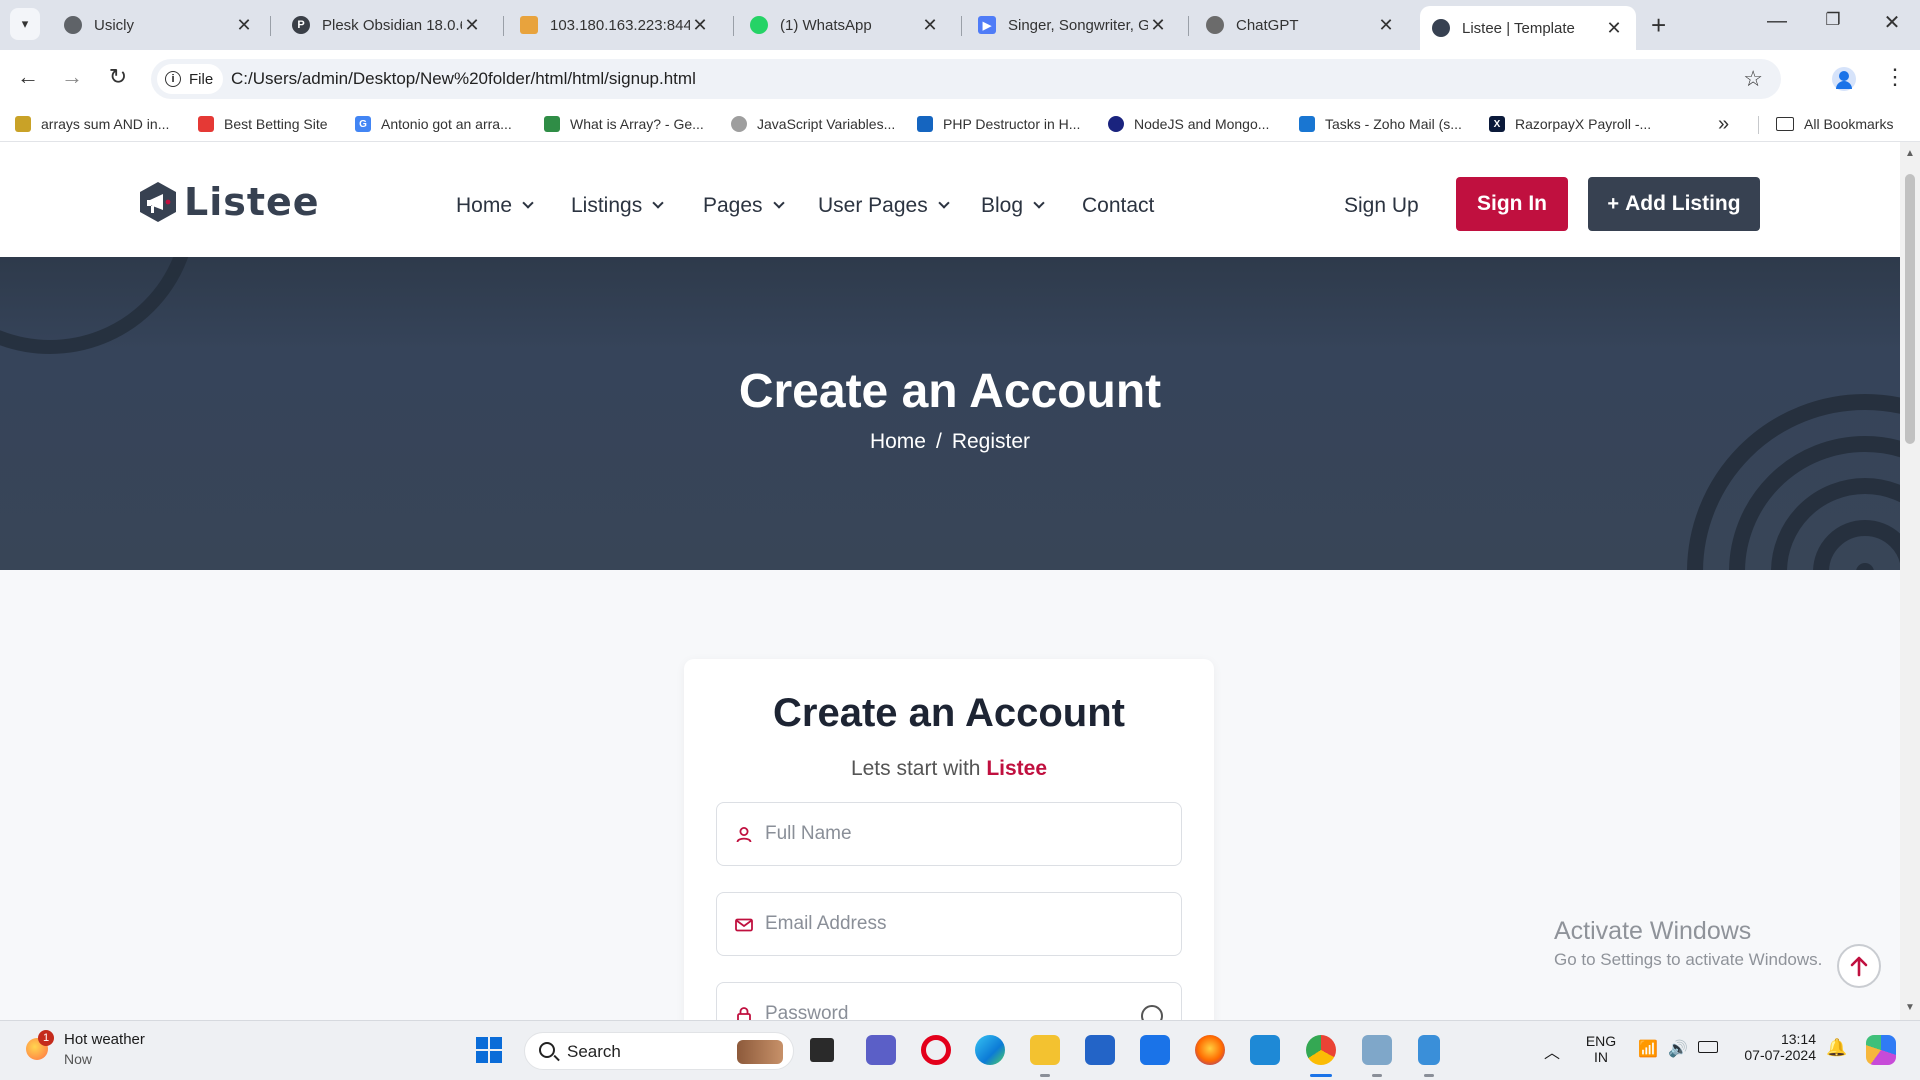 Image resolution: width=1920 pixels, height=1080 pixels. What do you see at coordinates (965, 834) in the screenshot?
I see `full-name-input` at bounding box center [965, 834].